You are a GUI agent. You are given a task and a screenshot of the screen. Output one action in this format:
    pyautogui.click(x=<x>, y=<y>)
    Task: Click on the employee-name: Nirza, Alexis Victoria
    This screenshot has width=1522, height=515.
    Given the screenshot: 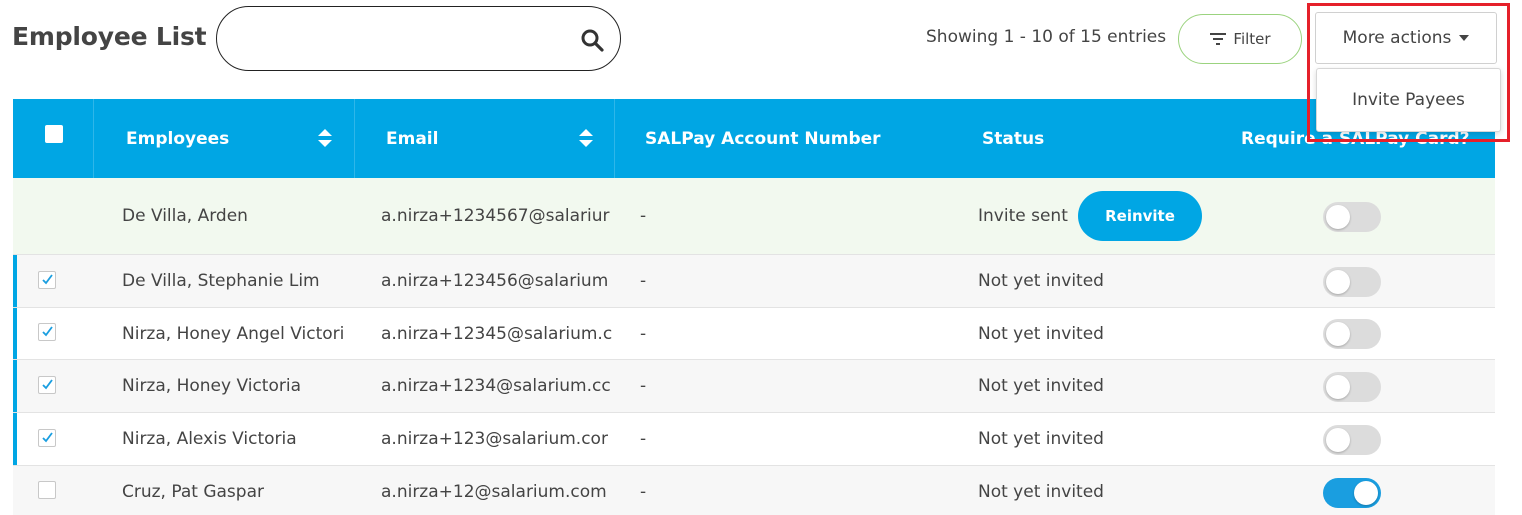 What is the action you would take?
    pyautogui.click(x=209, y=439)
    